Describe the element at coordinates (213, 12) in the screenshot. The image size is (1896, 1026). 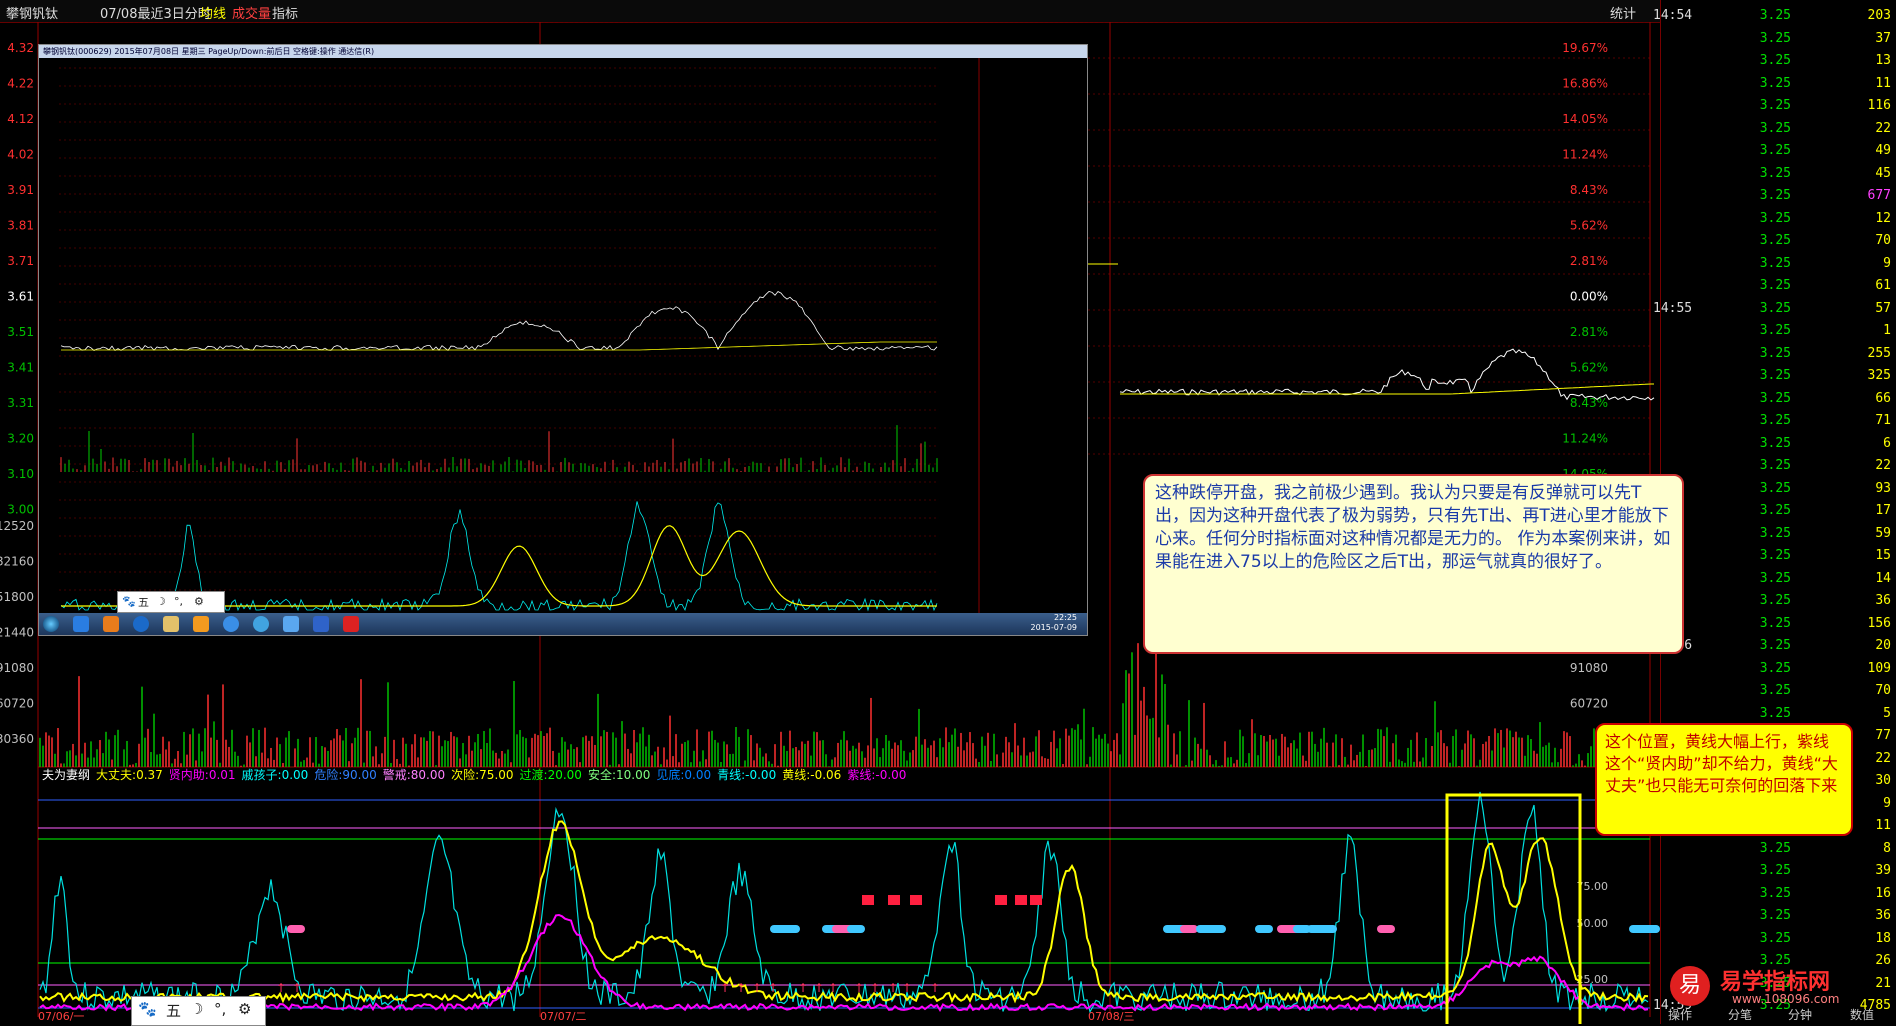
I see `avg-line-toggle: 均线` at that location.